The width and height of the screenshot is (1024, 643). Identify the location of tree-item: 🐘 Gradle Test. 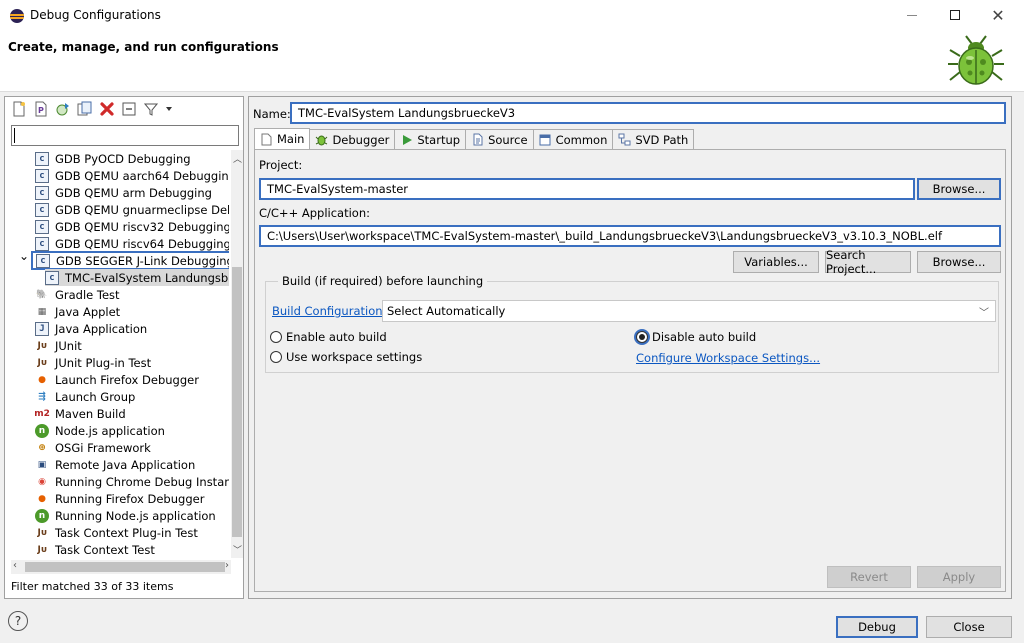
(77, 294).